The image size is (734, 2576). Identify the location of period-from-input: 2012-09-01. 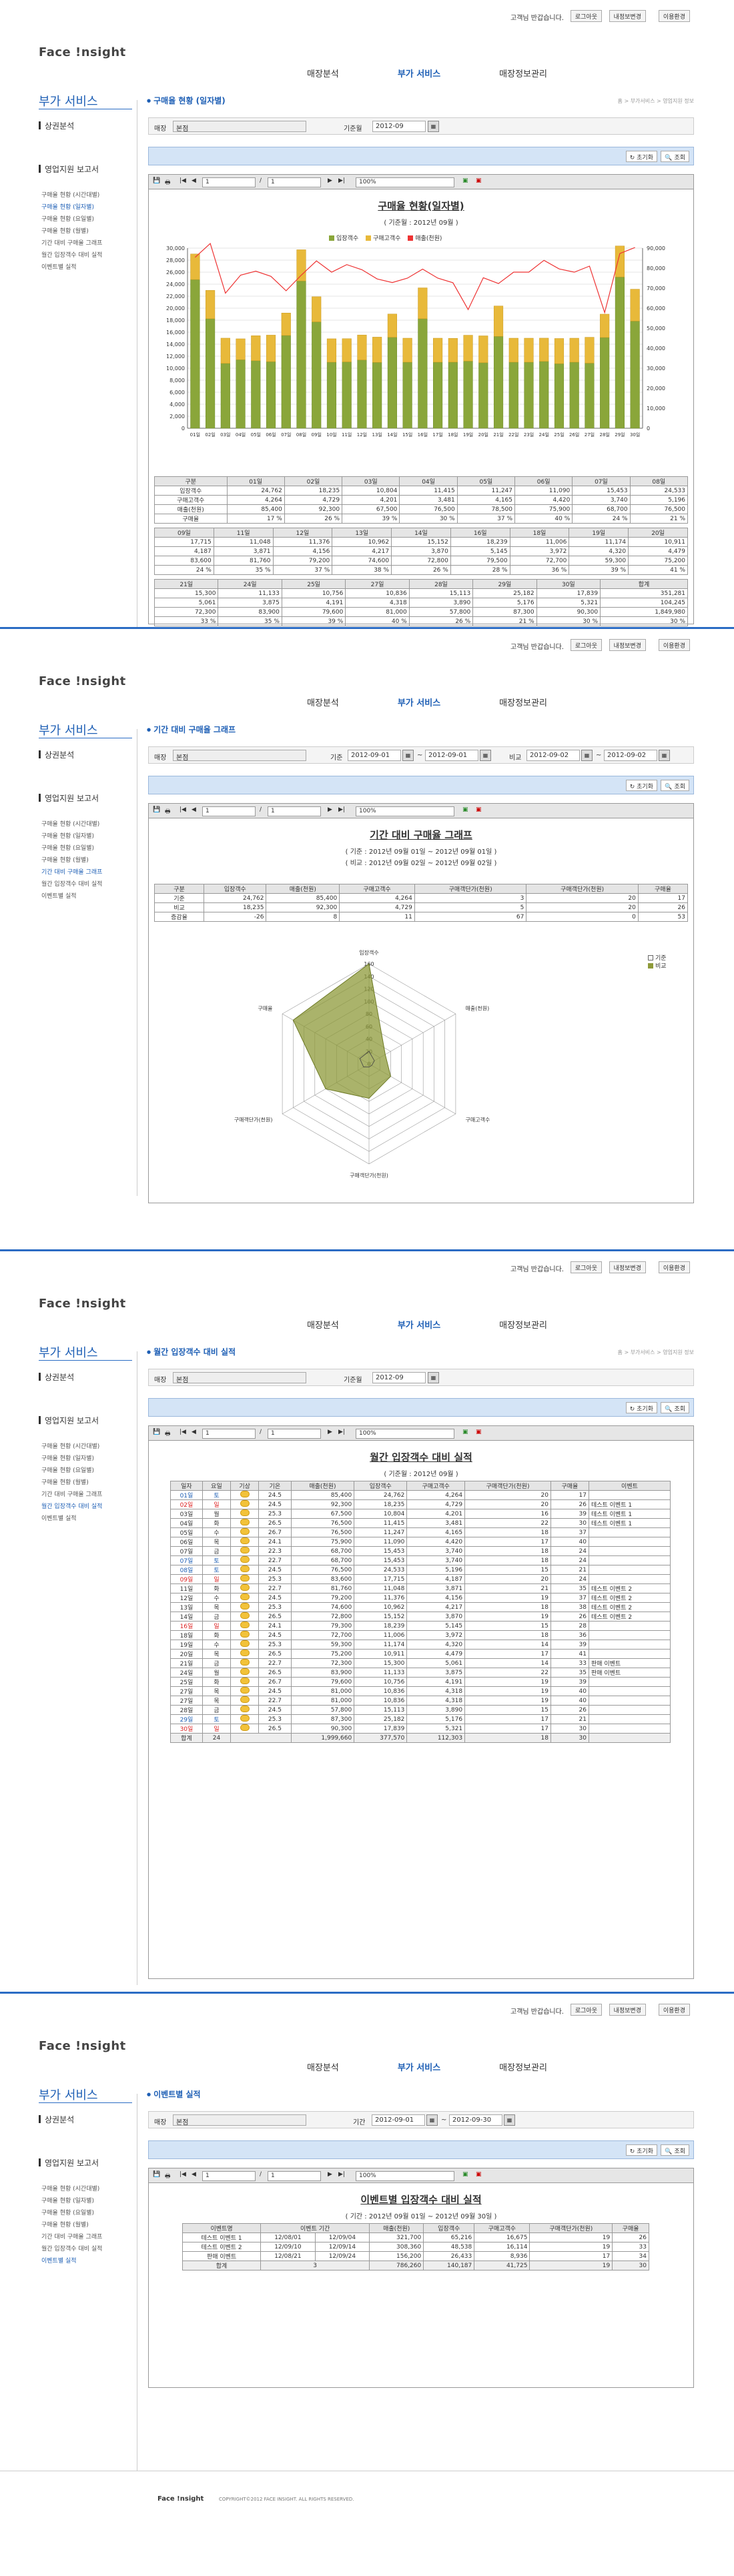
(398, 2120).